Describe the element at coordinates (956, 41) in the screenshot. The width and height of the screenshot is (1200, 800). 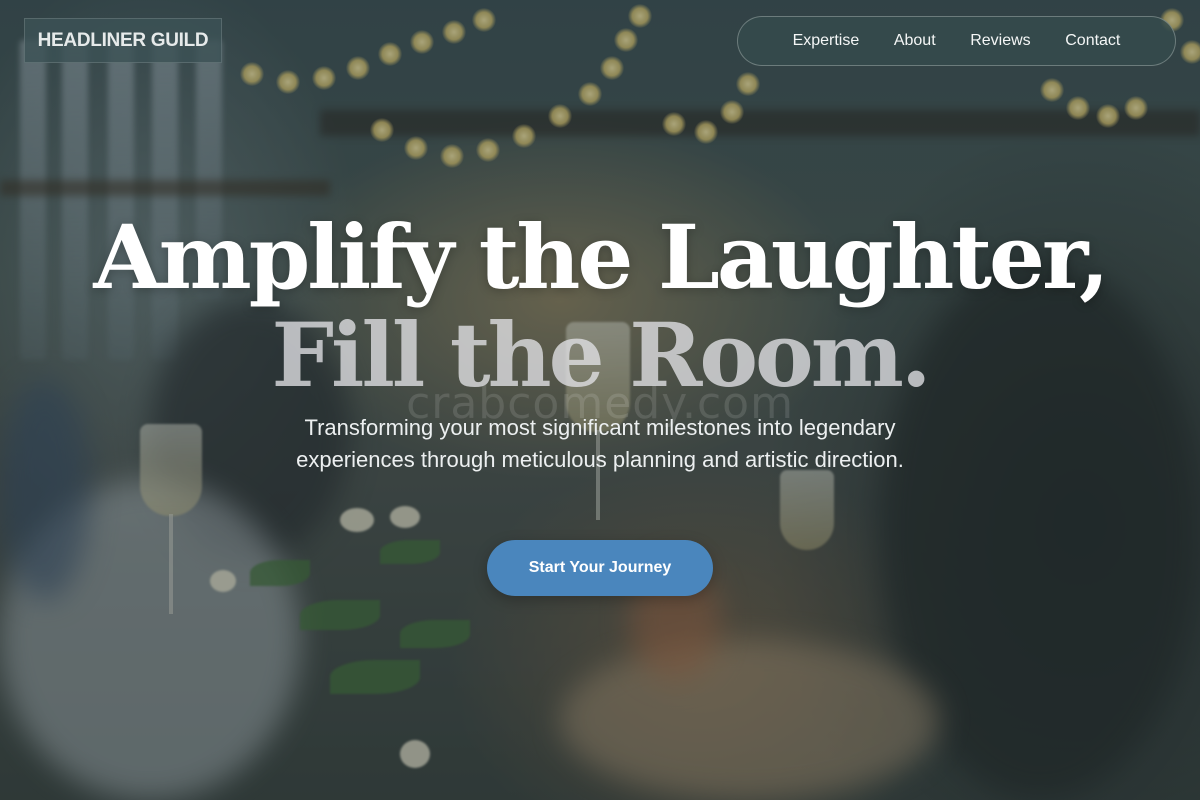
I see `main-navigation: Expertise About Reviews Contact` at that location.